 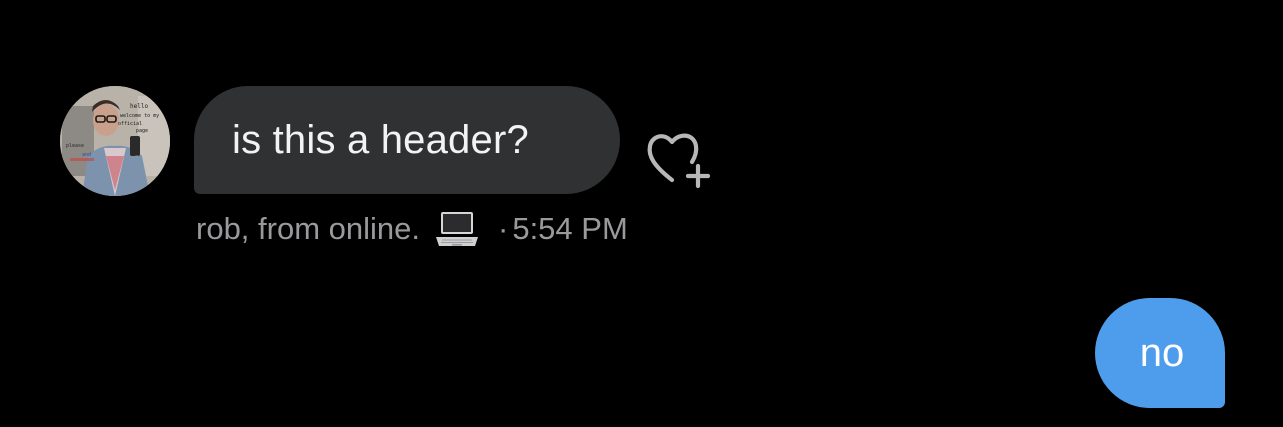 I want to click on outgoing-message-text: no, so click(x=1162, y=352).